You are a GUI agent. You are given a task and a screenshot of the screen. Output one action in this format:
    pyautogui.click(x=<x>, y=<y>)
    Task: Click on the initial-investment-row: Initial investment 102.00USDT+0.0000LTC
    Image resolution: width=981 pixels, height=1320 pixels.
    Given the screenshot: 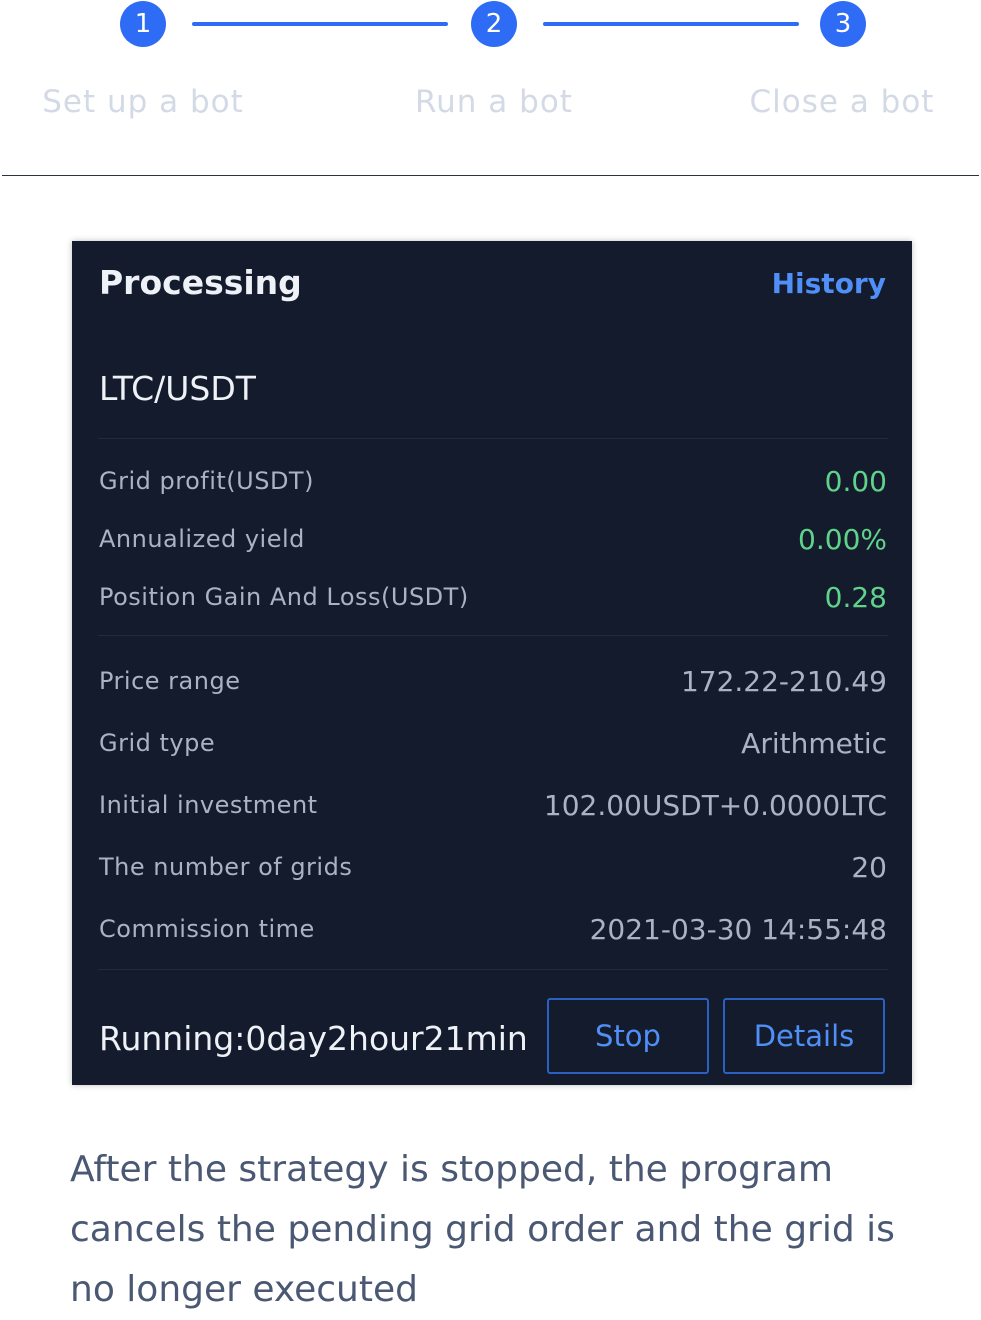 What is the action you would take?
    pyautogui.click(x=493, y=805)
    